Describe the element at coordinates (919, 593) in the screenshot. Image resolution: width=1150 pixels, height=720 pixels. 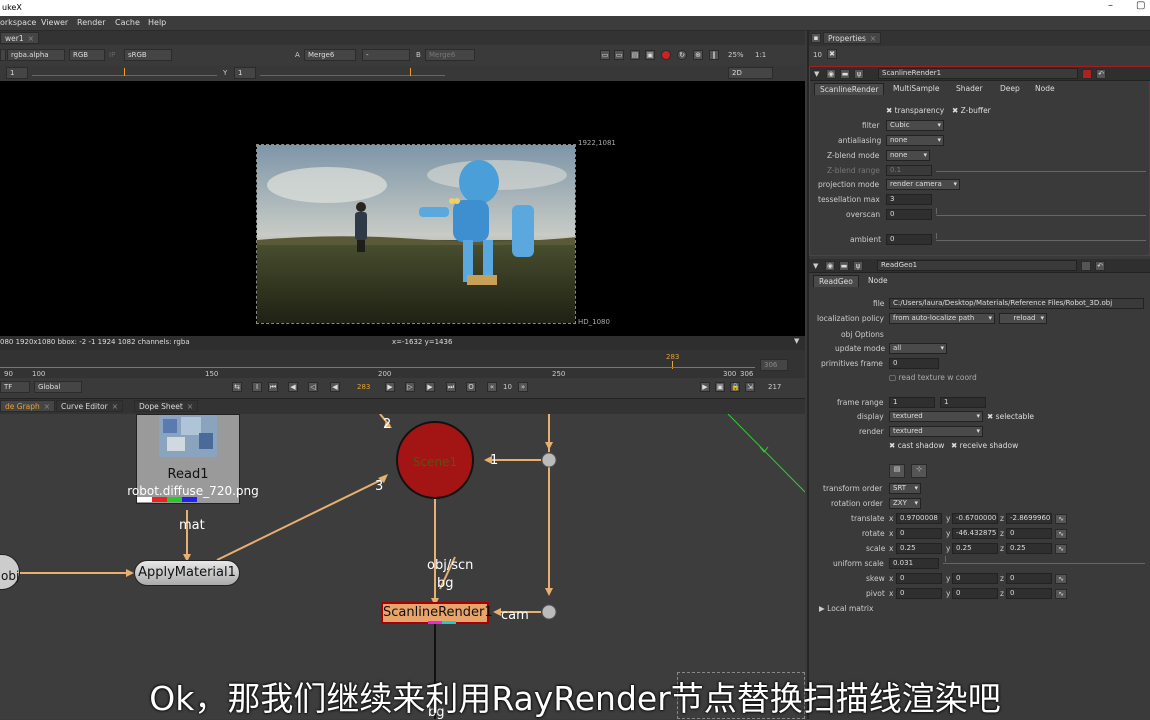
I see `pivot-x: 0` at that location.